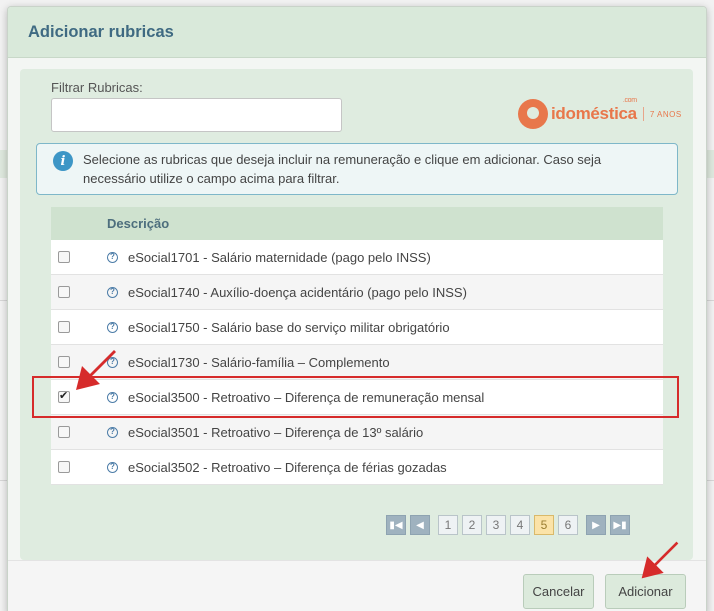 The width and height of the screenshot is (714, 611). Describe the element at coordinates (533, 114) in the screenshot. I see `logo-mark-icon` at that location.